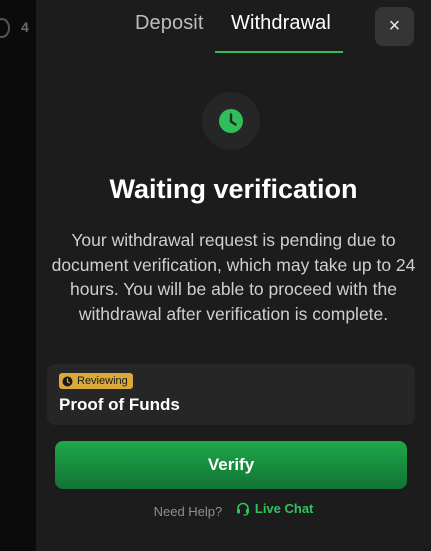 The width and height of the screenshot is (431, 551). What do you see at coordinates (231, 465) in the screenshot?
I see `verify-button: Verify` at bounding box center [231, 465].